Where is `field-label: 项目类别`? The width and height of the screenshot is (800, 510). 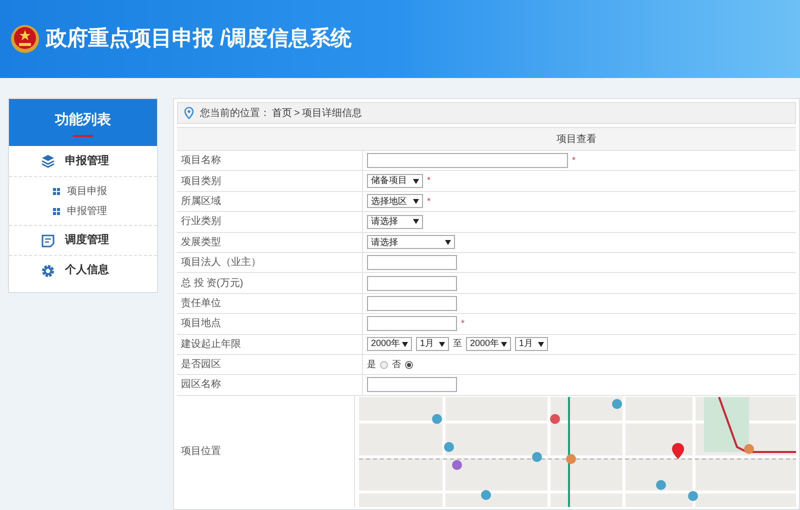 field-label: 项目类别 is located at coordinates (201, 181).